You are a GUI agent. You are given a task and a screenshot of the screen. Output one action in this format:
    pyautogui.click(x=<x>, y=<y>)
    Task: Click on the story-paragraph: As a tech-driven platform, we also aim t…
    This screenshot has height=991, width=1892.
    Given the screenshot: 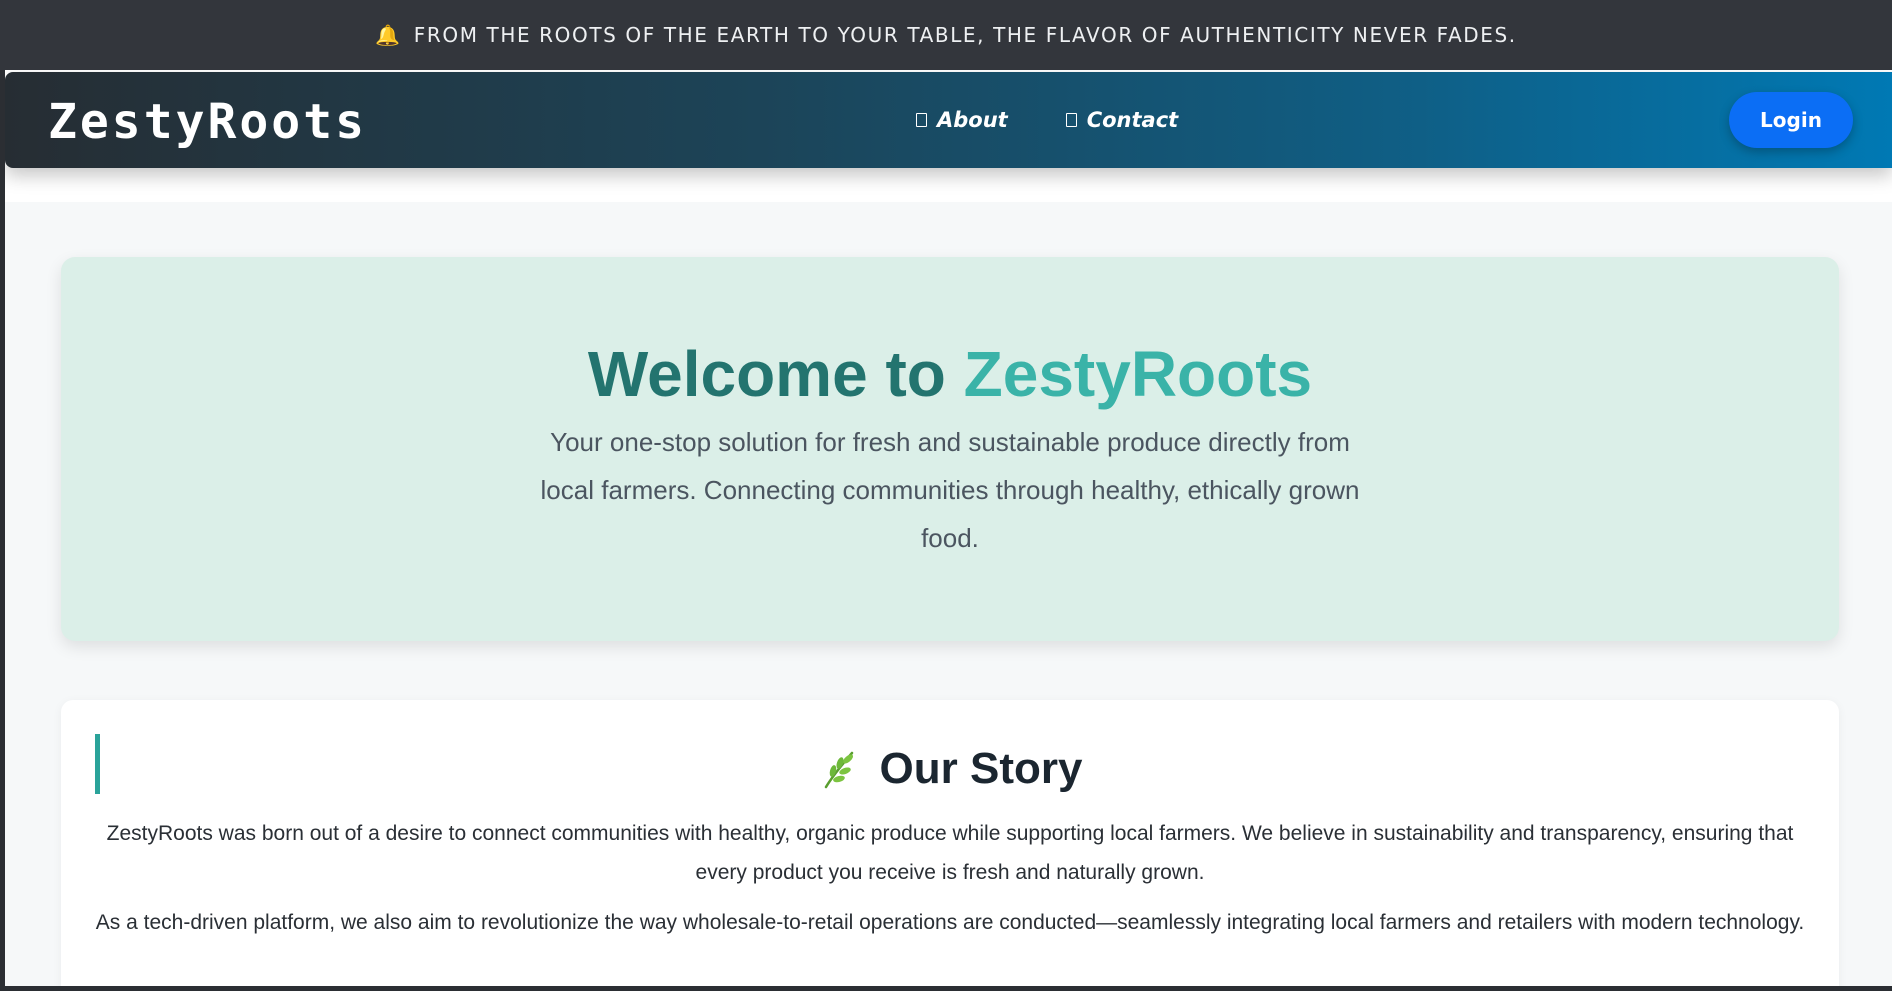 What is the action you would take?
    pyautogui.click(x=950, y=922)
    